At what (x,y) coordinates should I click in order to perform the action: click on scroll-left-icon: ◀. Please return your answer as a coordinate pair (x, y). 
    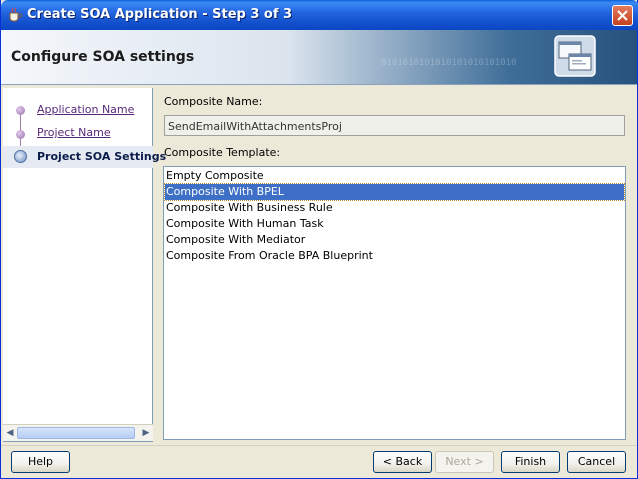
    Looking at the image, I should click on (10, 433).